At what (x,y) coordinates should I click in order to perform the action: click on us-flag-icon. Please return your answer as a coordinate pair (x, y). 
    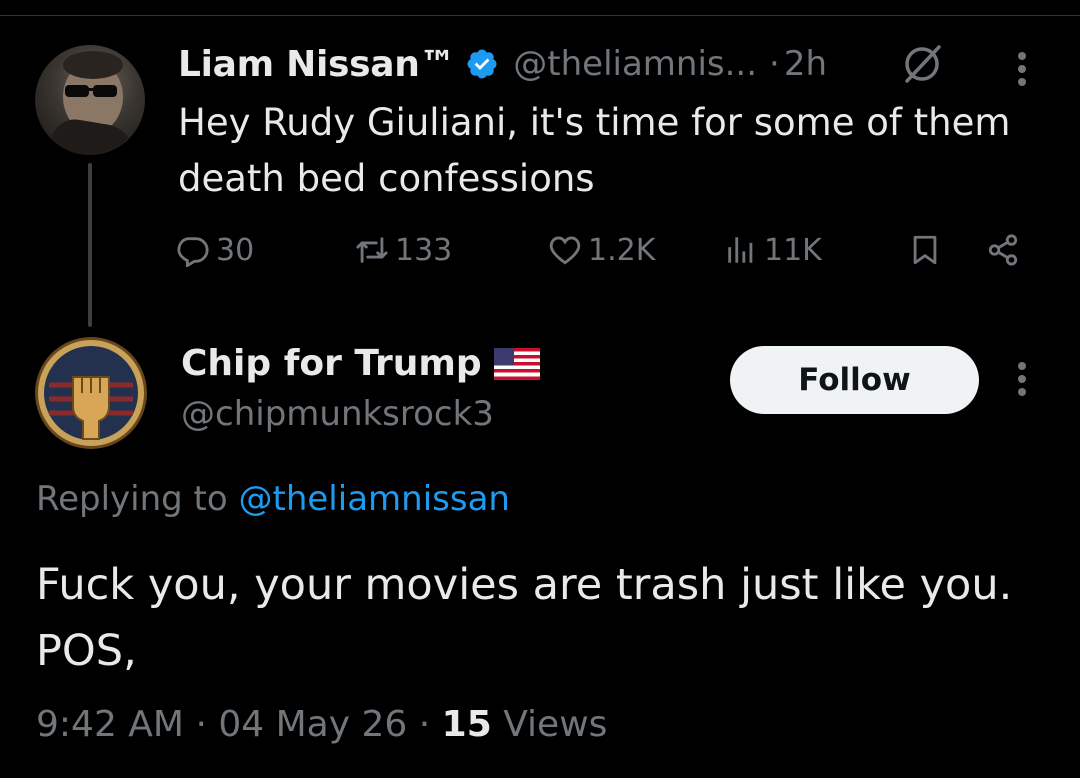
    Looking at the image, I should click on (516, 363).